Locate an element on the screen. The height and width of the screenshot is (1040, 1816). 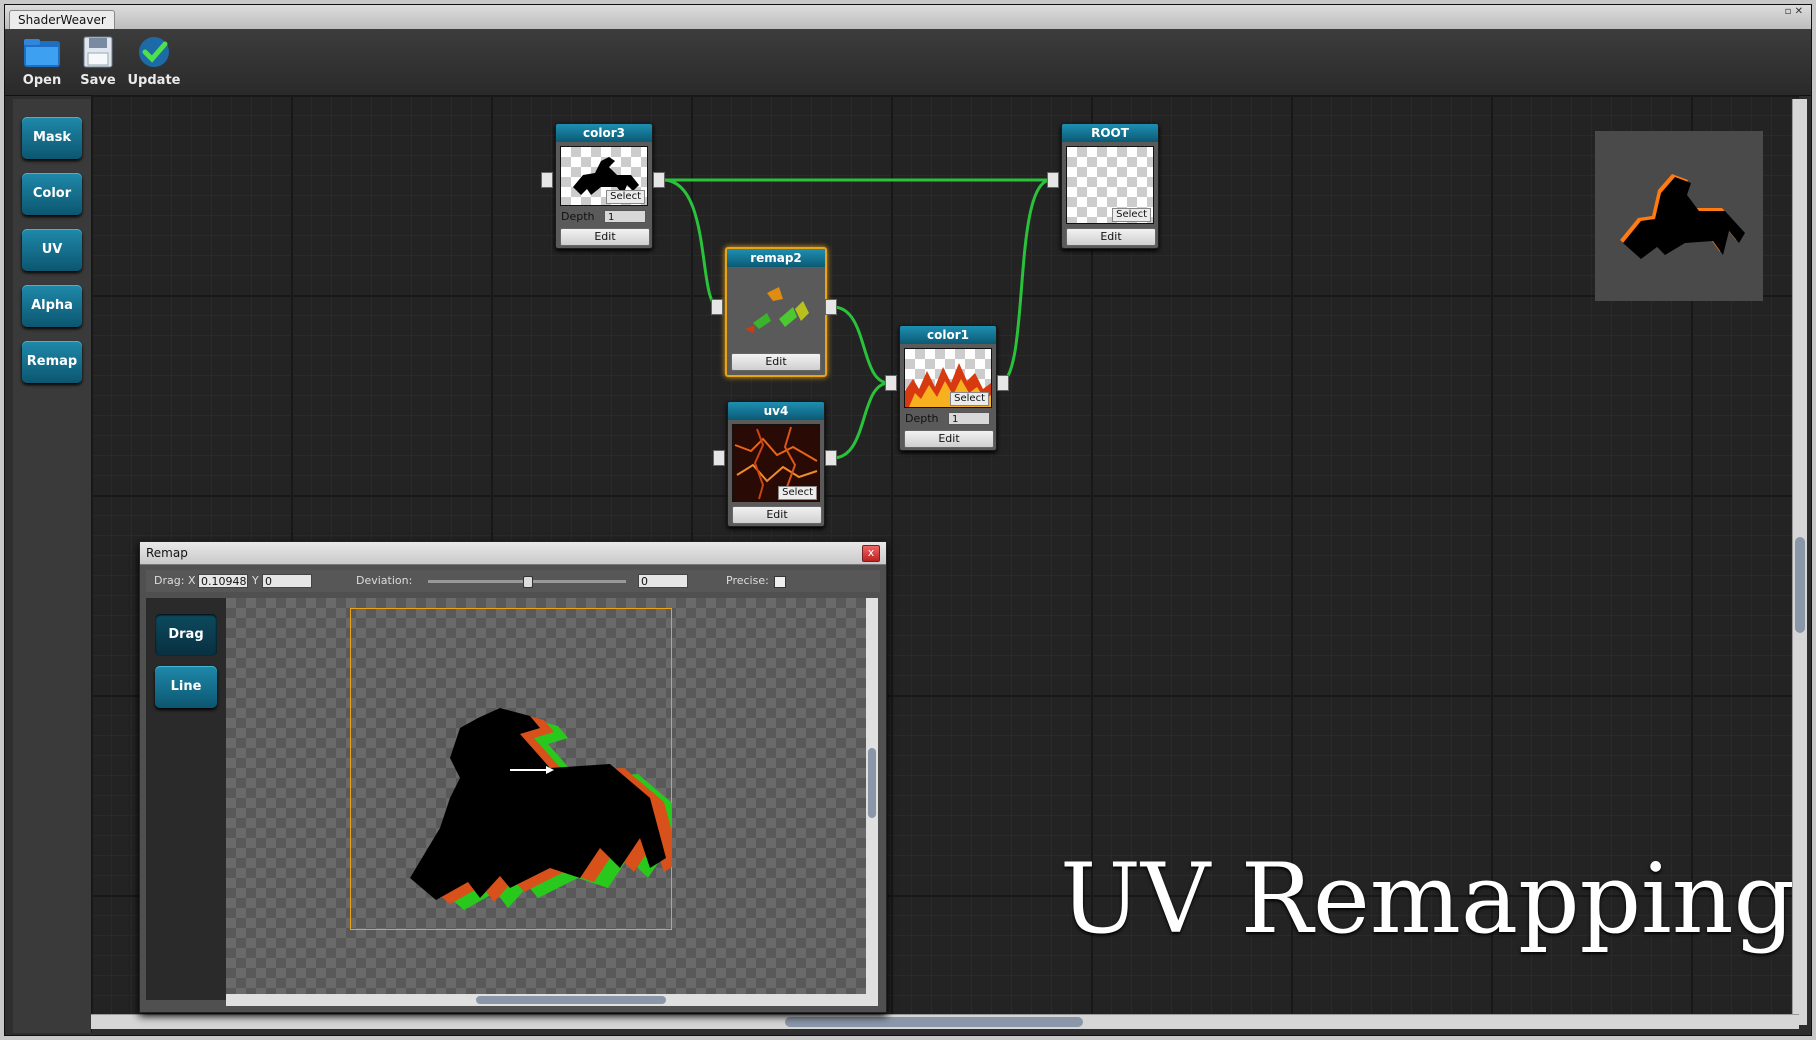
line-tool-button: Line is located at coordinates (186, 687).